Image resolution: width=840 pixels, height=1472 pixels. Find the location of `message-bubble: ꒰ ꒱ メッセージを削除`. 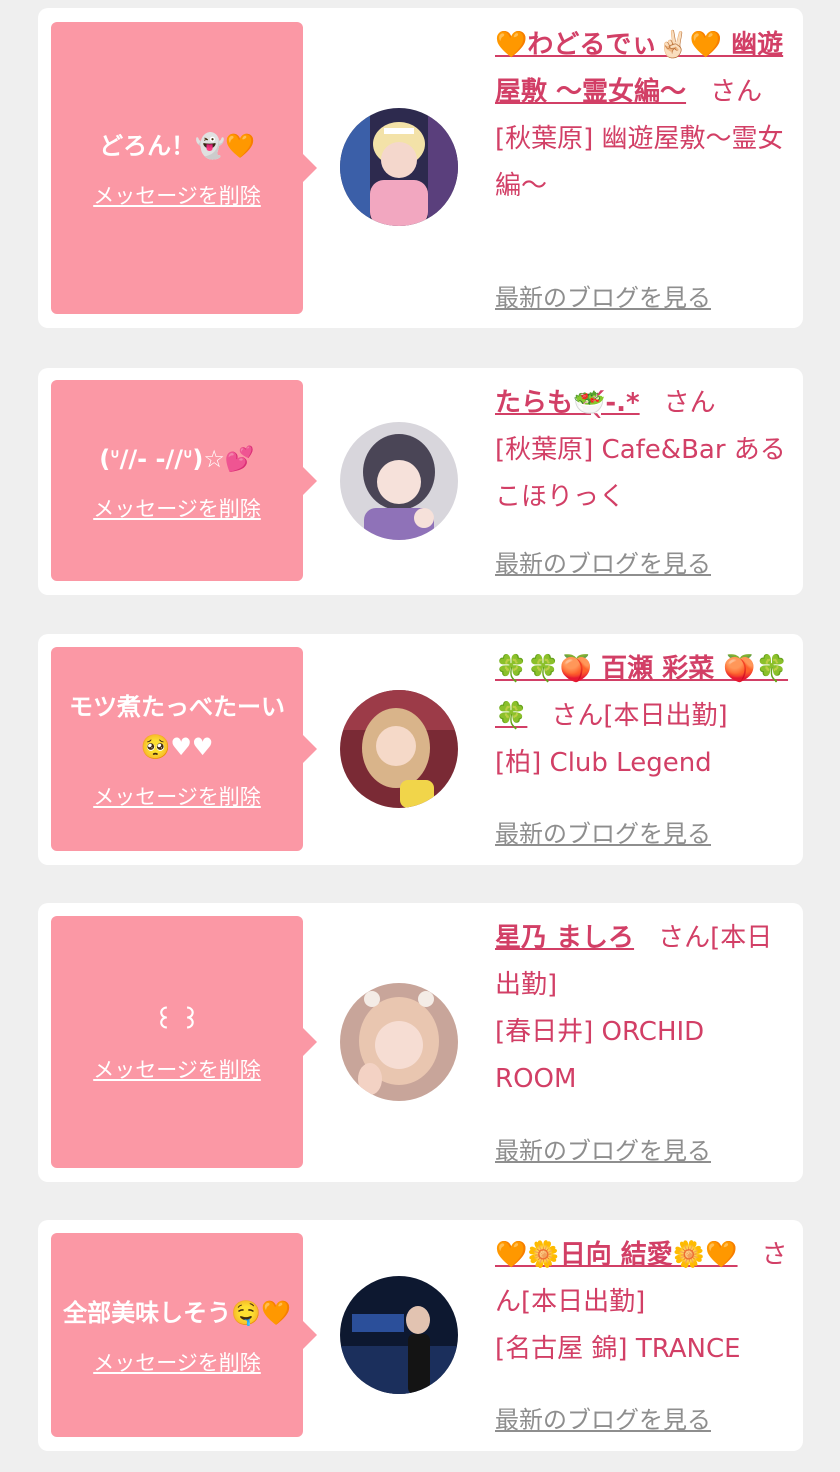

message-bubble: ꒰ ꒱ メッセージを削除 is located at coordinates (184, 1042).